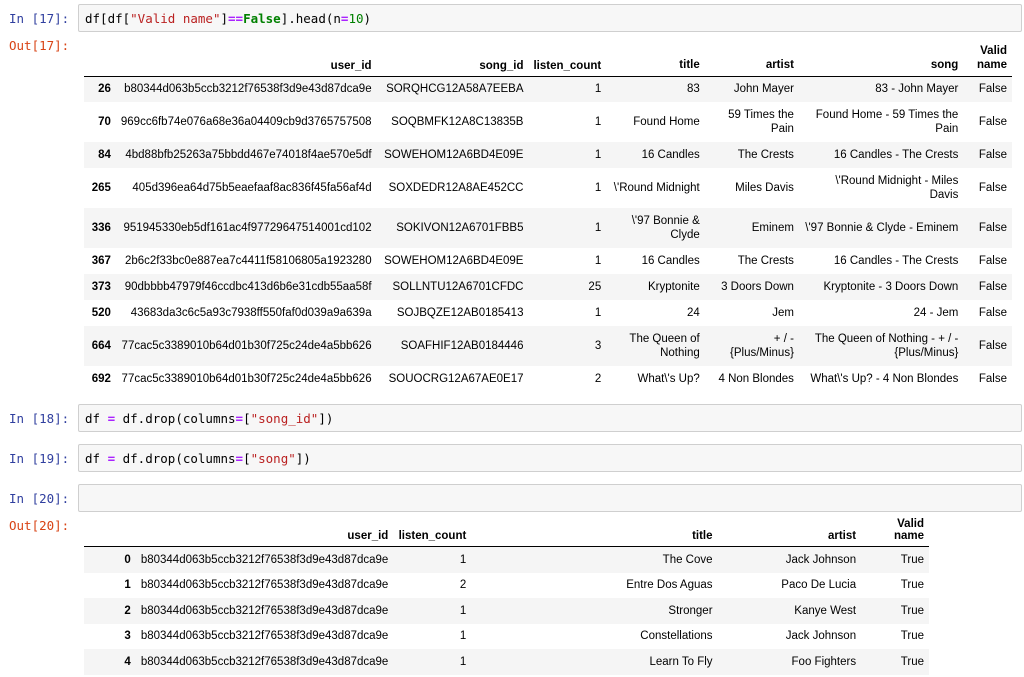 This screenshot has width=1024, height=677. What do you see at coordinates (665, 228) in the screenshot?
I see `table-cell: \'97 Bonnie & Clyde` at bounding box center [665, 228].